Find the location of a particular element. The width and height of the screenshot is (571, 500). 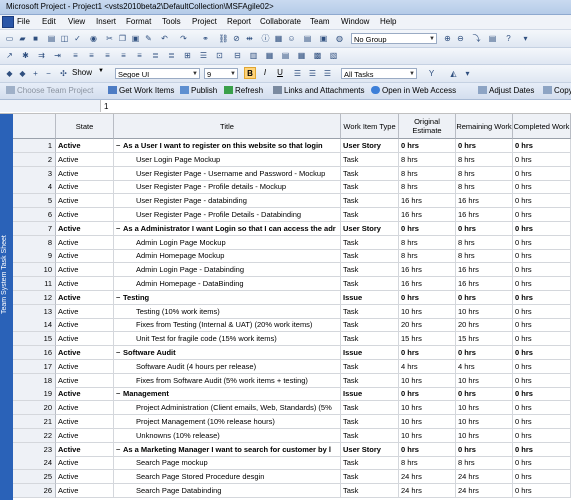

percent-100-icon: ≡ is located at coordinates (139, 55).